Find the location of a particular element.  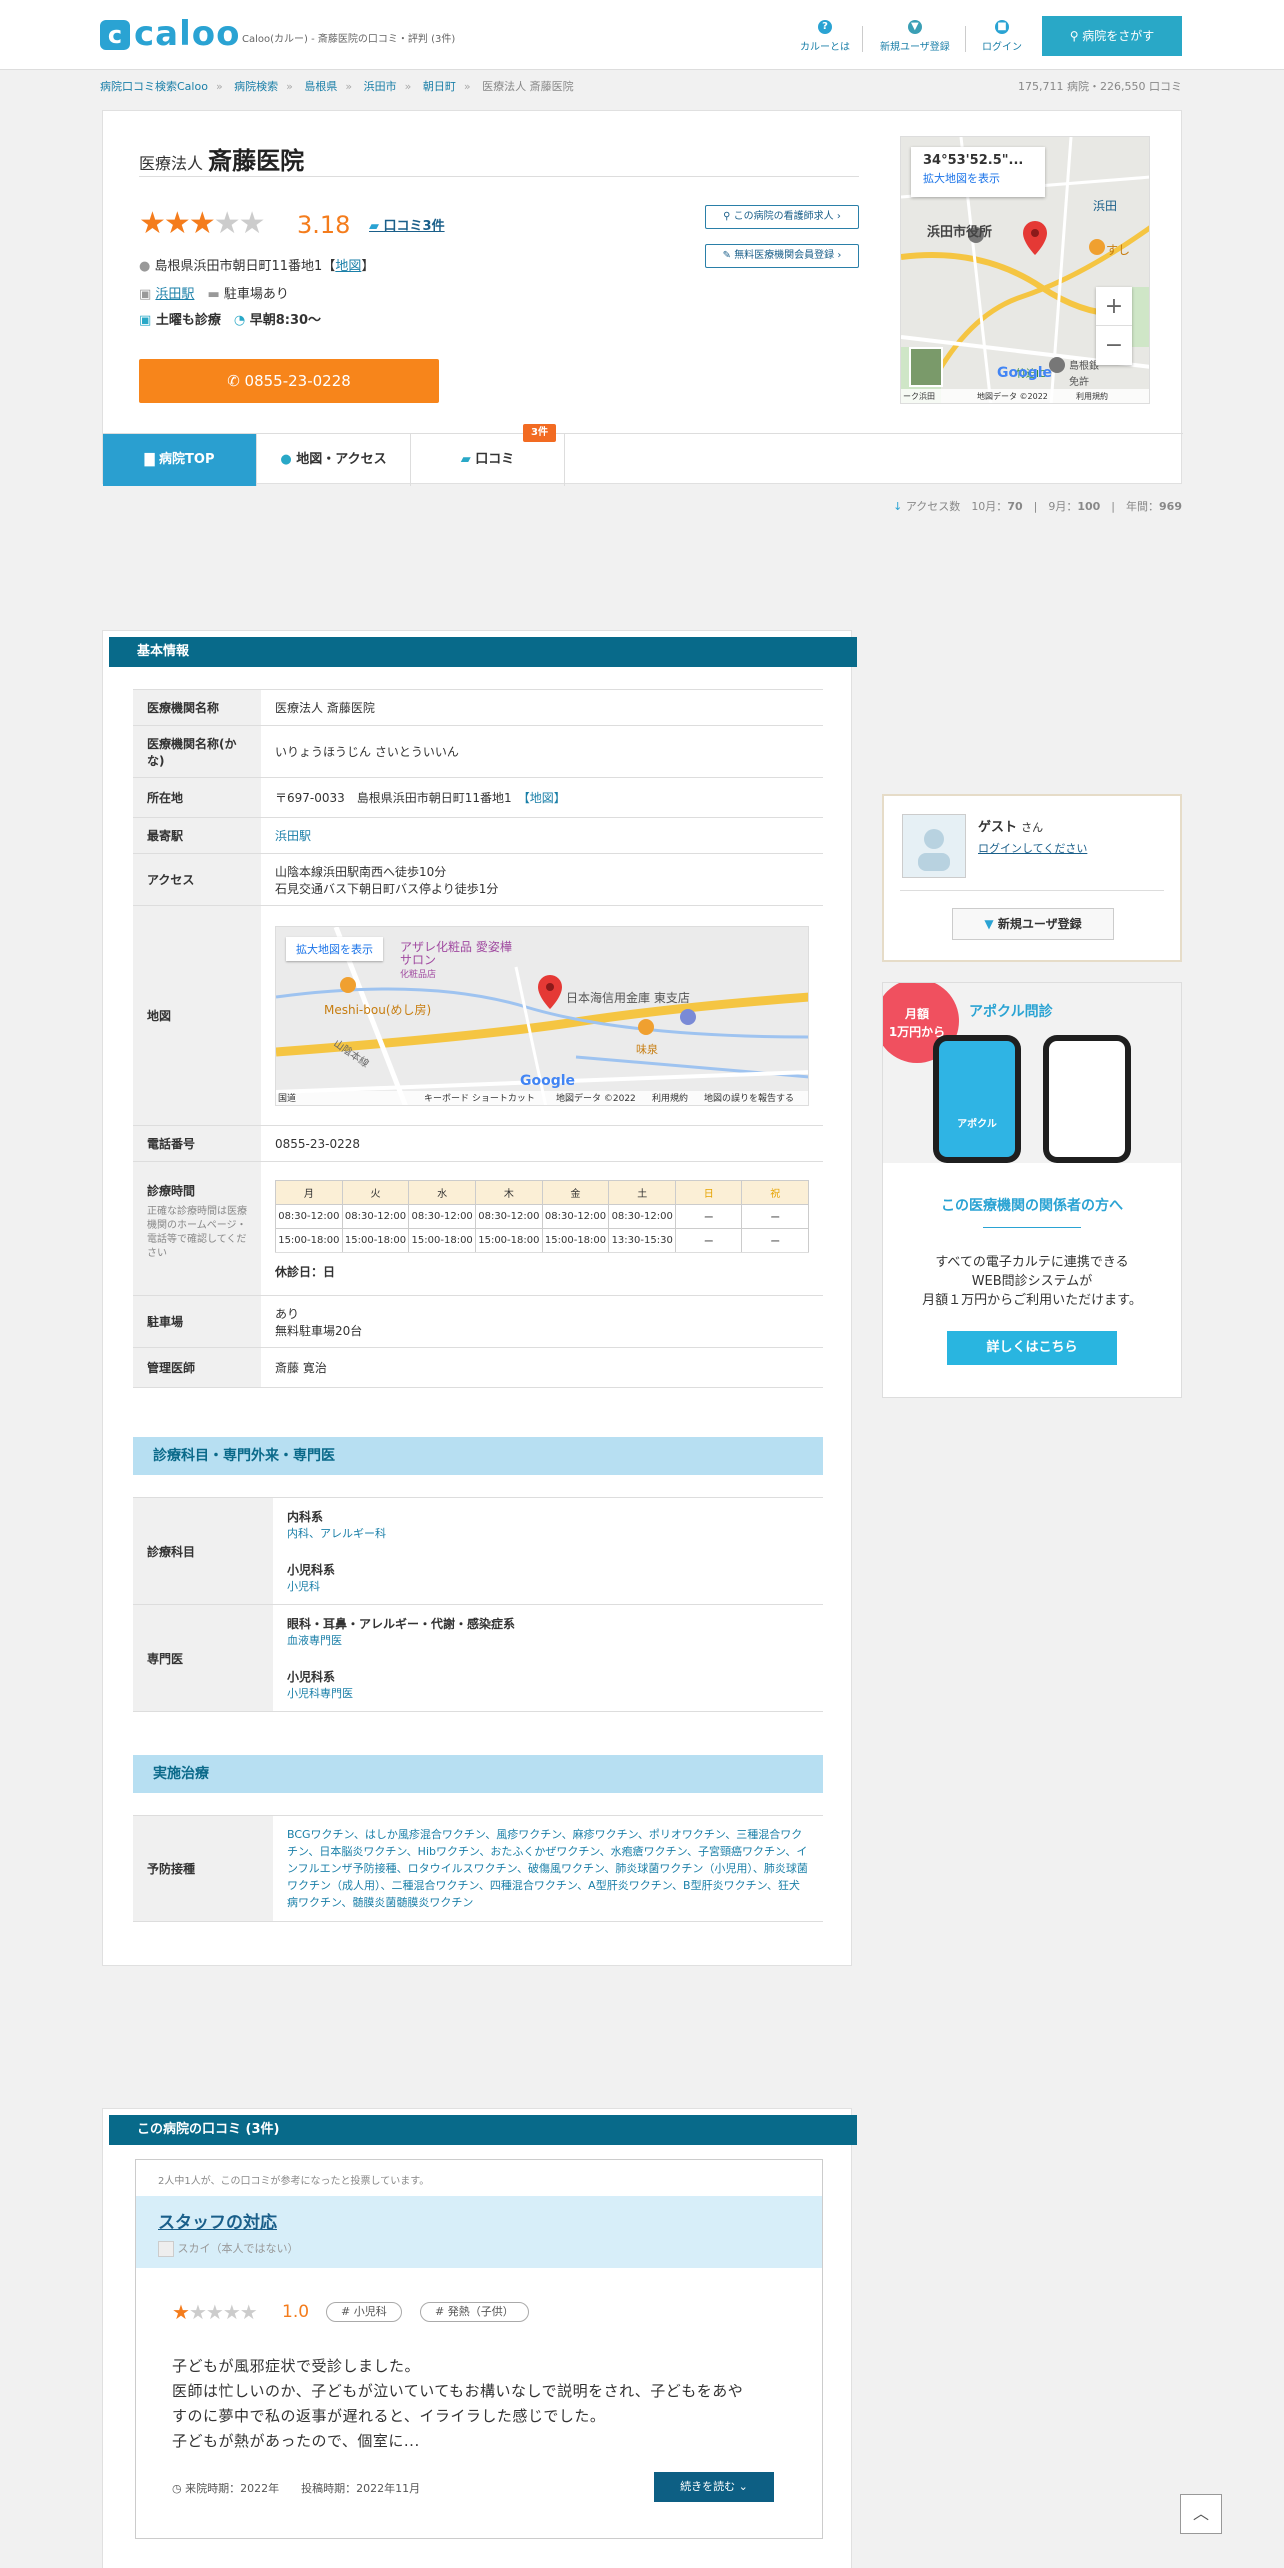

day-cell: 火 is located at coordinates (375, 1192).